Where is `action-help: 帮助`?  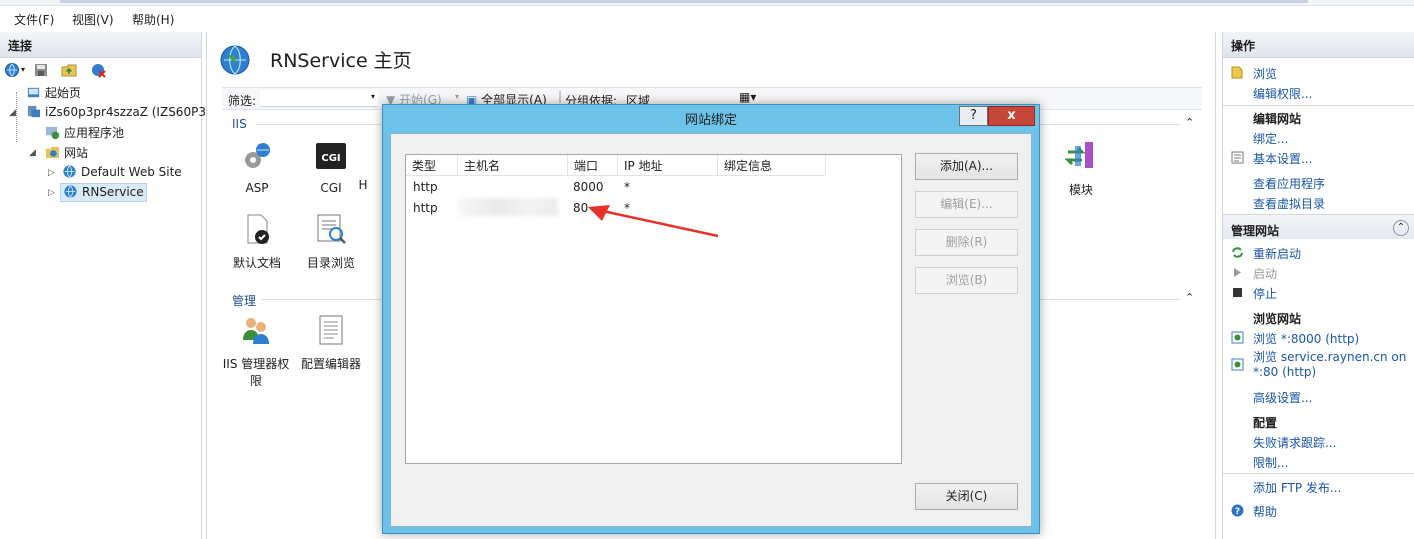 action-help: 帮助 is located at coordinates (1265, 511).